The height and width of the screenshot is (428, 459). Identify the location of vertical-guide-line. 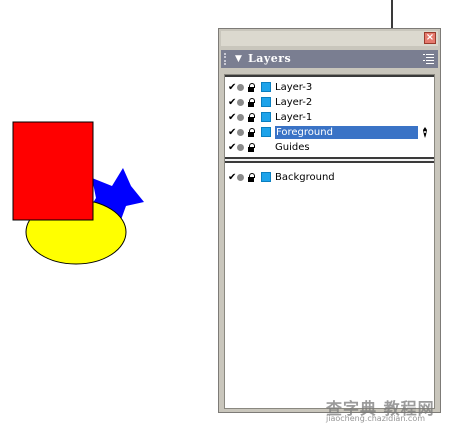
(392, 14).